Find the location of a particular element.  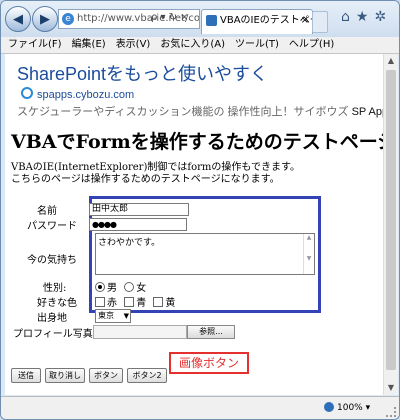

browser-tab: VBAのIEのテストペー… × is located at coordinates (257, 21).